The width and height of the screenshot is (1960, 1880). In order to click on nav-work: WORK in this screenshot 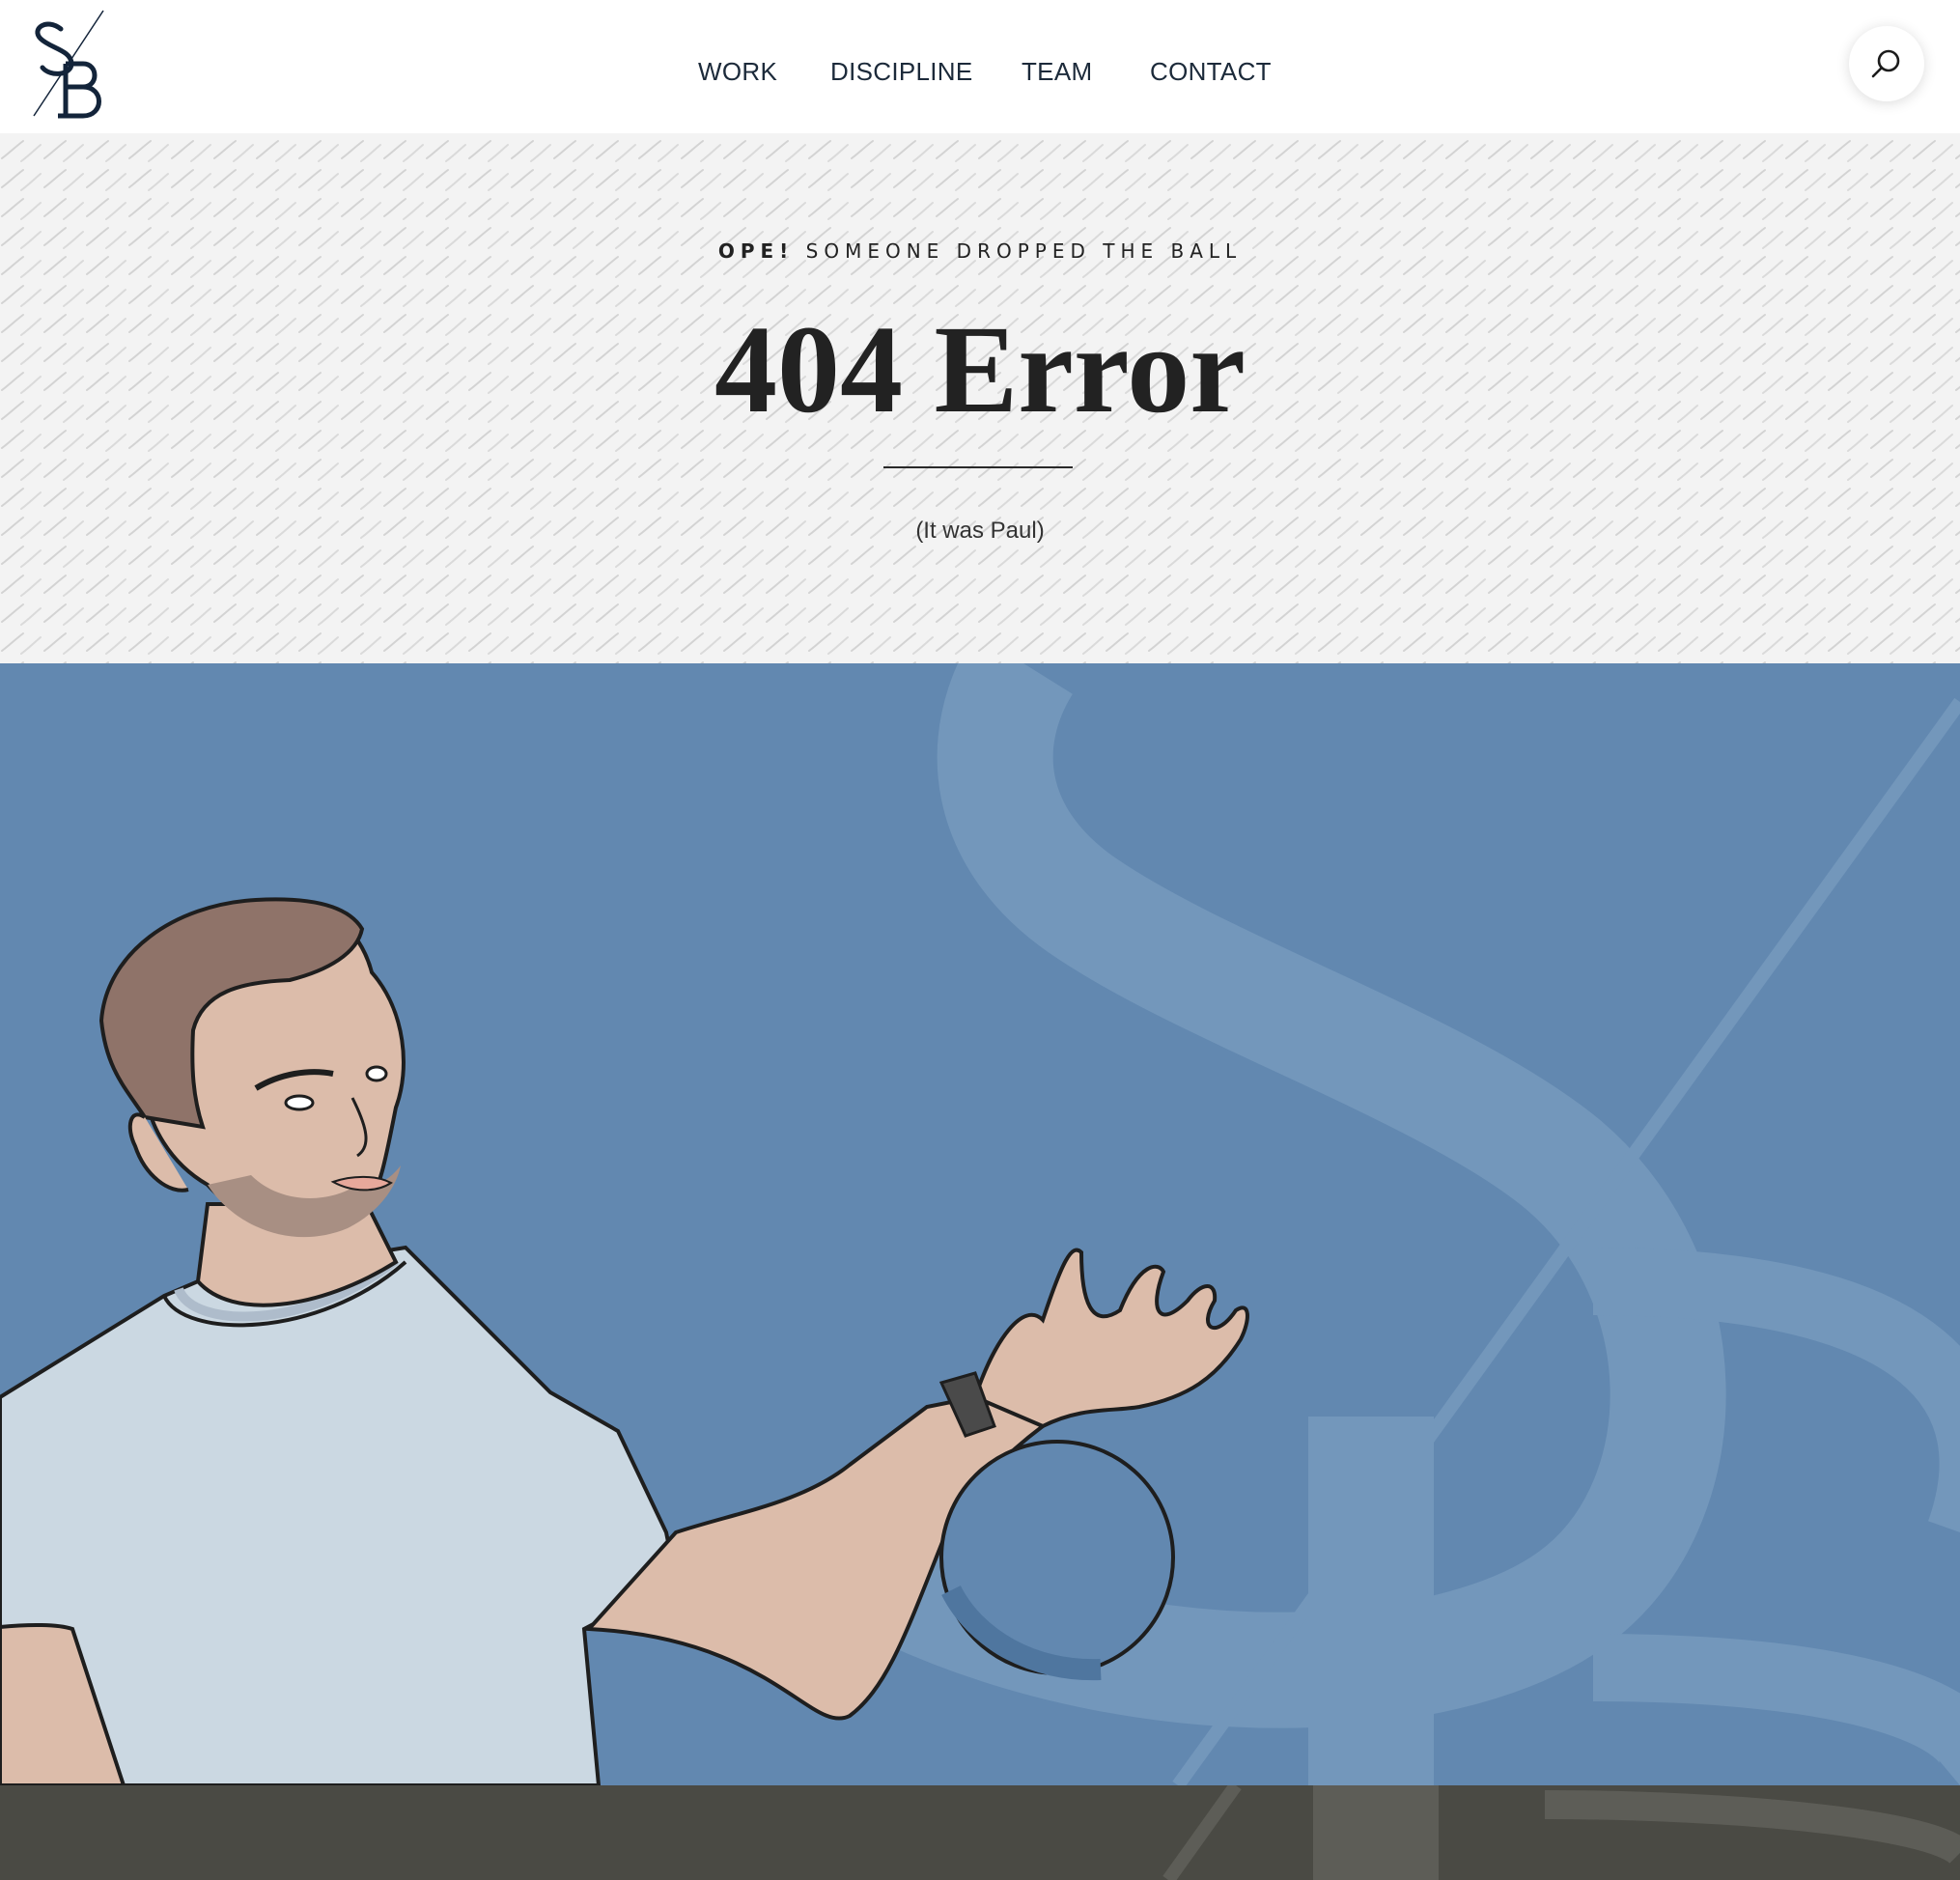, I will do `click(738, 71)`.